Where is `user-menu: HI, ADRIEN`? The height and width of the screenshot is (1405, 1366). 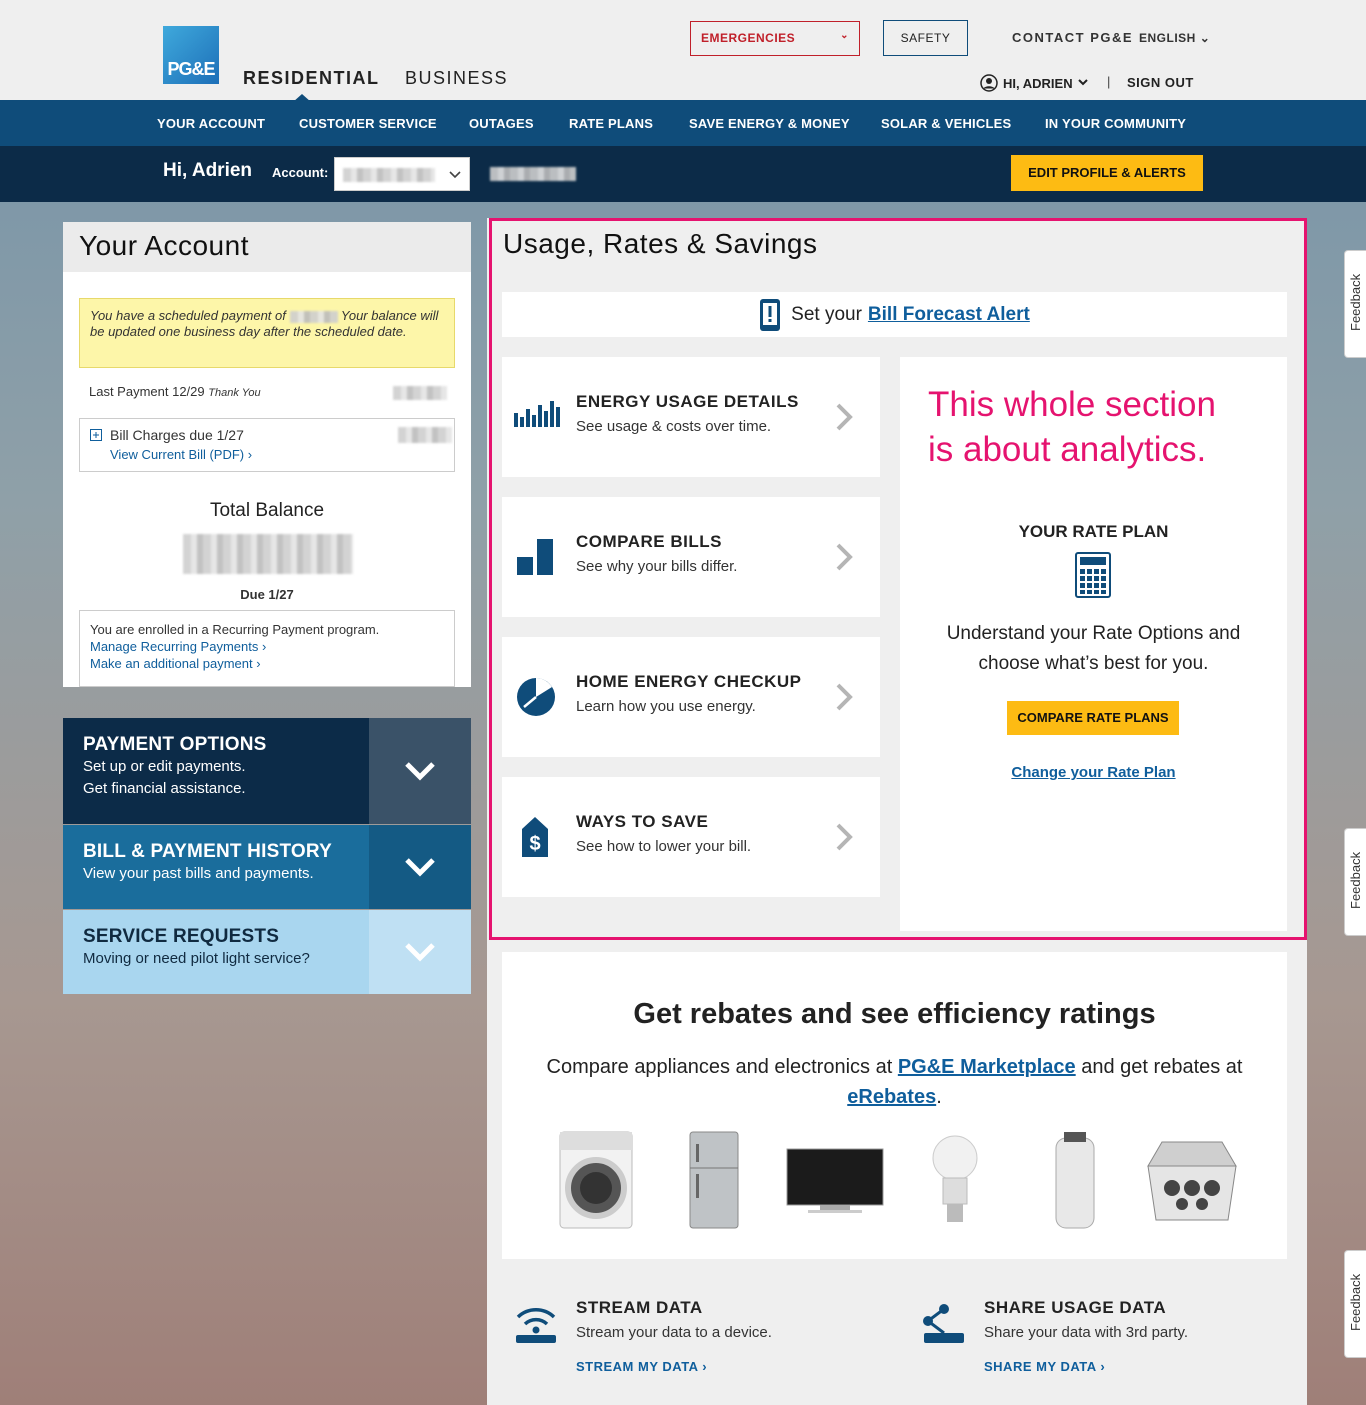
user-menu: HI, ADRIEN is located at coordinates (1034, 83).